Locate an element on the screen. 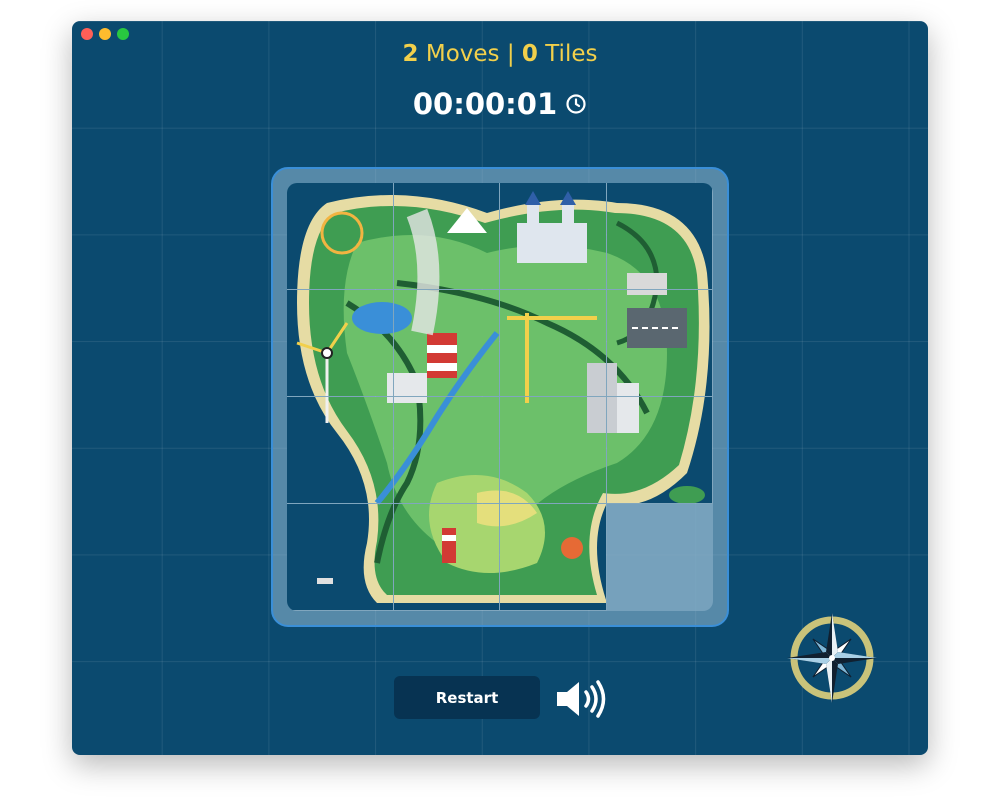 The image size is (1000, 800). timer: 00:00:01 is located at coordinates (500, 104).